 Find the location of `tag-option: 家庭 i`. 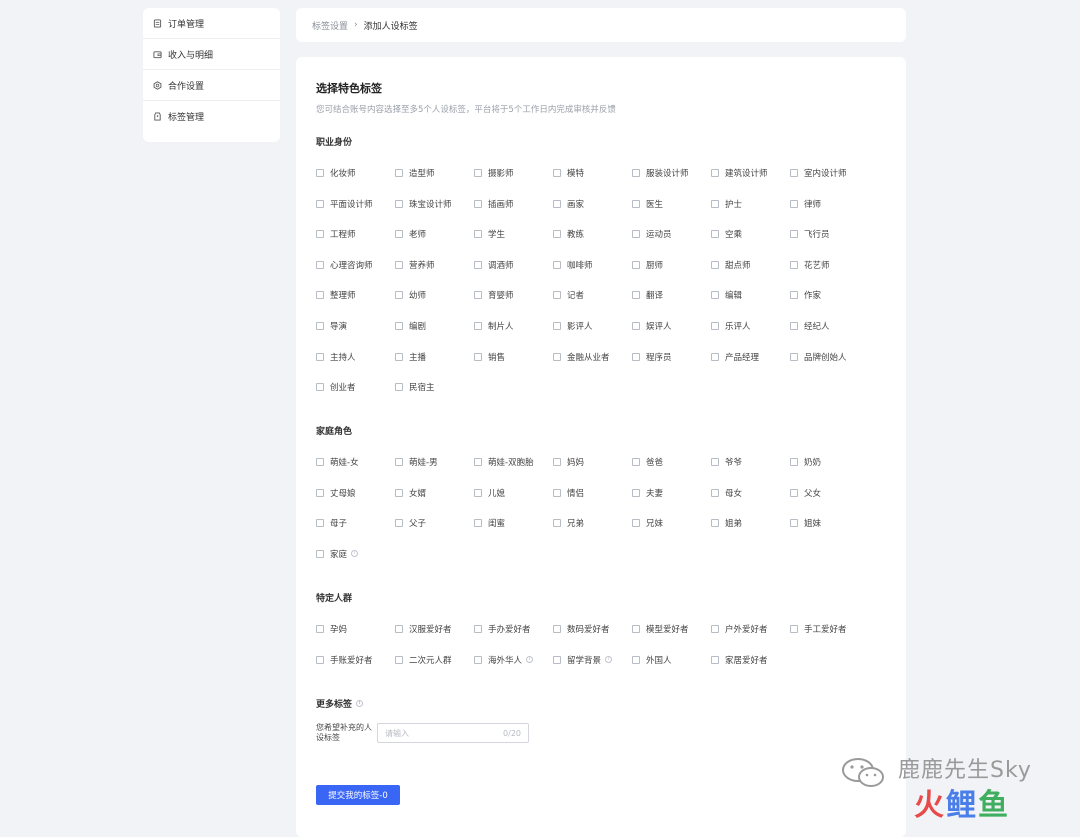

tag-option: 家庭 i is located at coordinates (337, 554).